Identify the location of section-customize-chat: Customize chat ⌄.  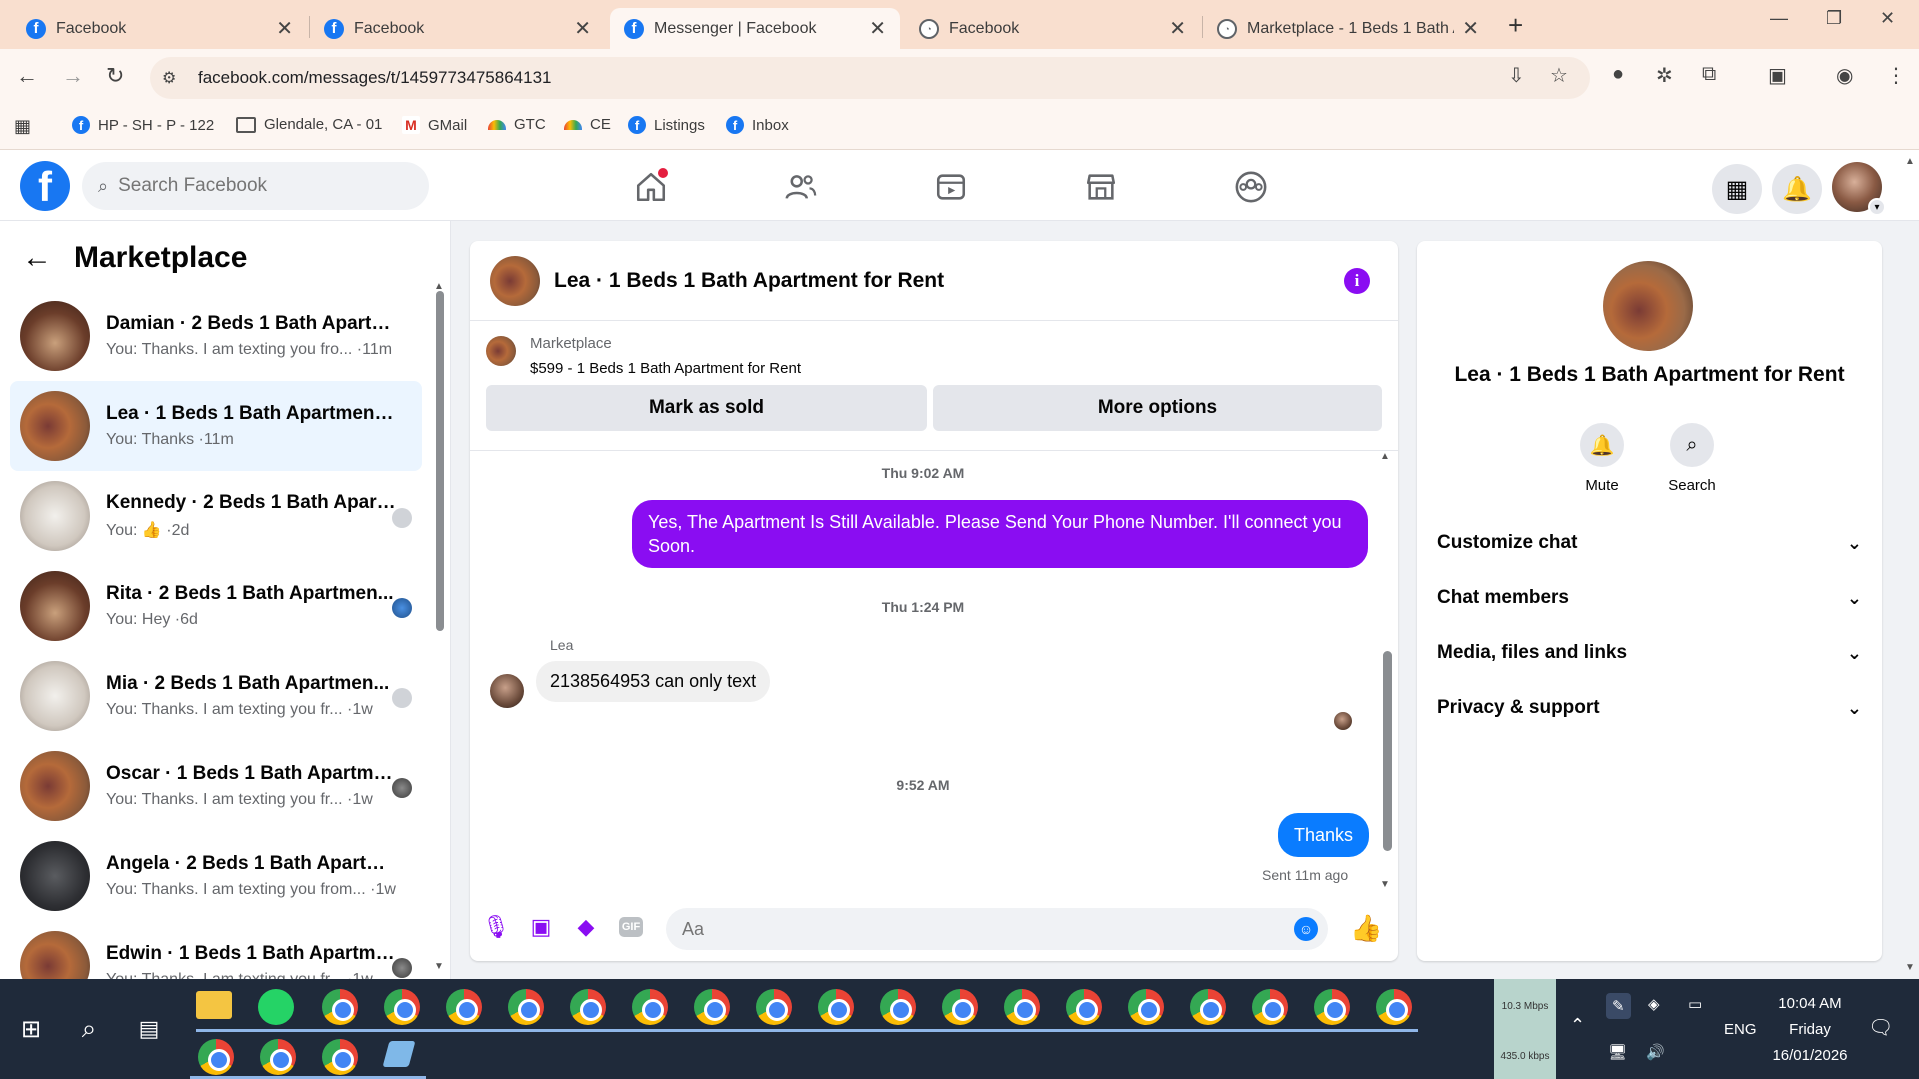
(1649, 543).